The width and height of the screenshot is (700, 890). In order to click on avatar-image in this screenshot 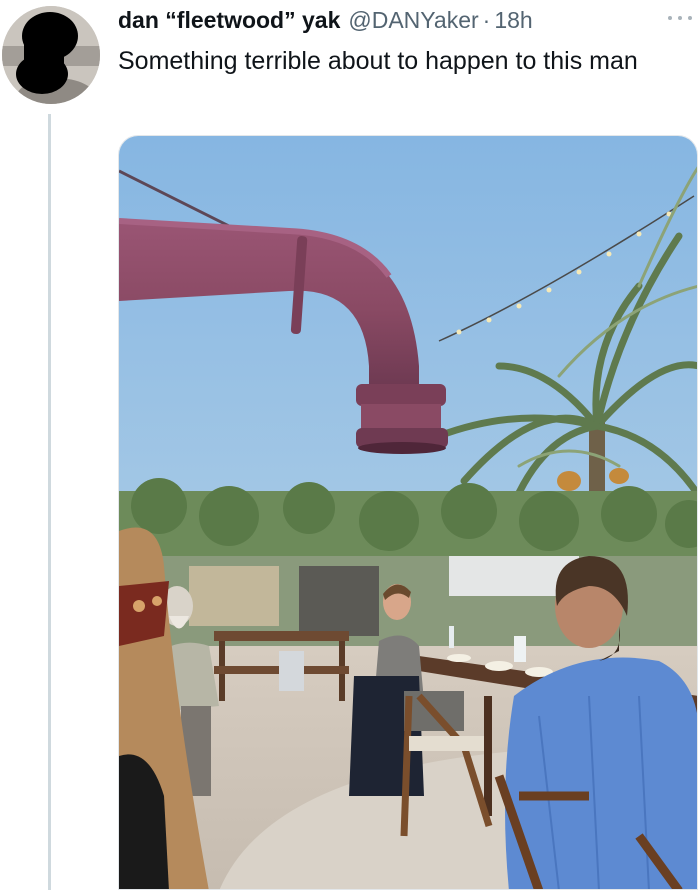, I will do `click(51, 55)`.